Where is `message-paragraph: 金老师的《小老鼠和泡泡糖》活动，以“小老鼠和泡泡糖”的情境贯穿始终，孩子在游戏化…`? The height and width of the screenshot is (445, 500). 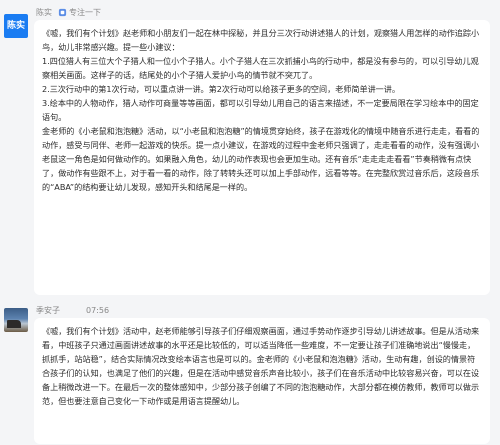
message-paragraph: 金老师的《小老鼠和泡泡糖》活动，以“小老鼠和泡泡糖”的情境贯穿始终，孩子在游戏化… is located at coordinates (261, 159).